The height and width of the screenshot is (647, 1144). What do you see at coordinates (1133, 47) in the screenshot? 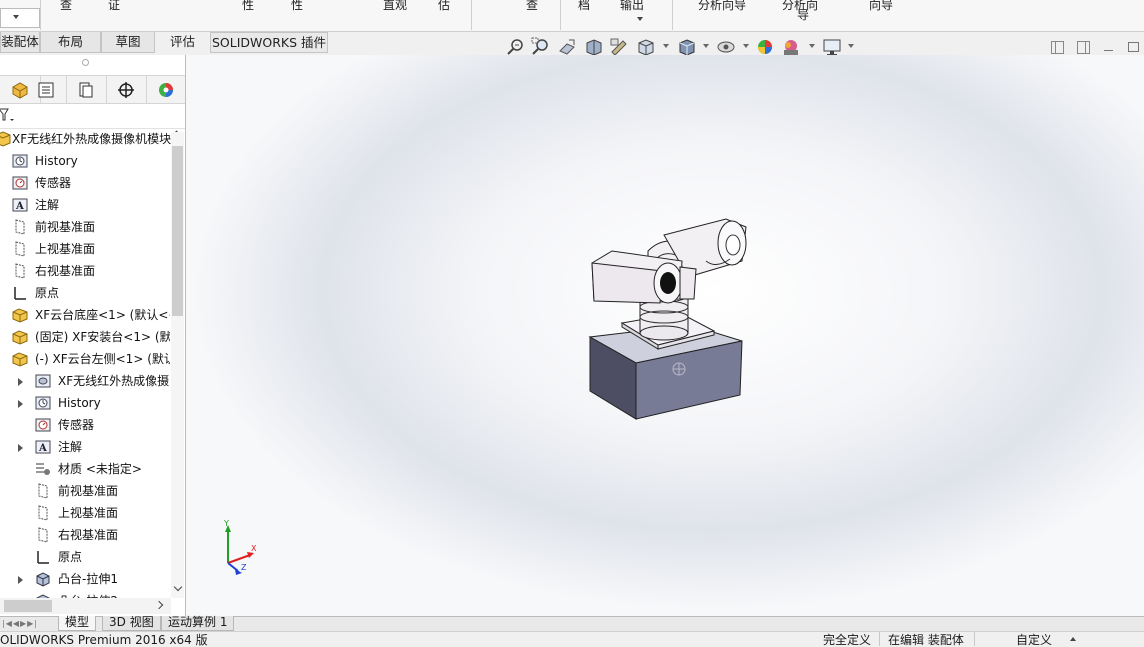
I see `restore-icon` at bounding box center [1133, 47].